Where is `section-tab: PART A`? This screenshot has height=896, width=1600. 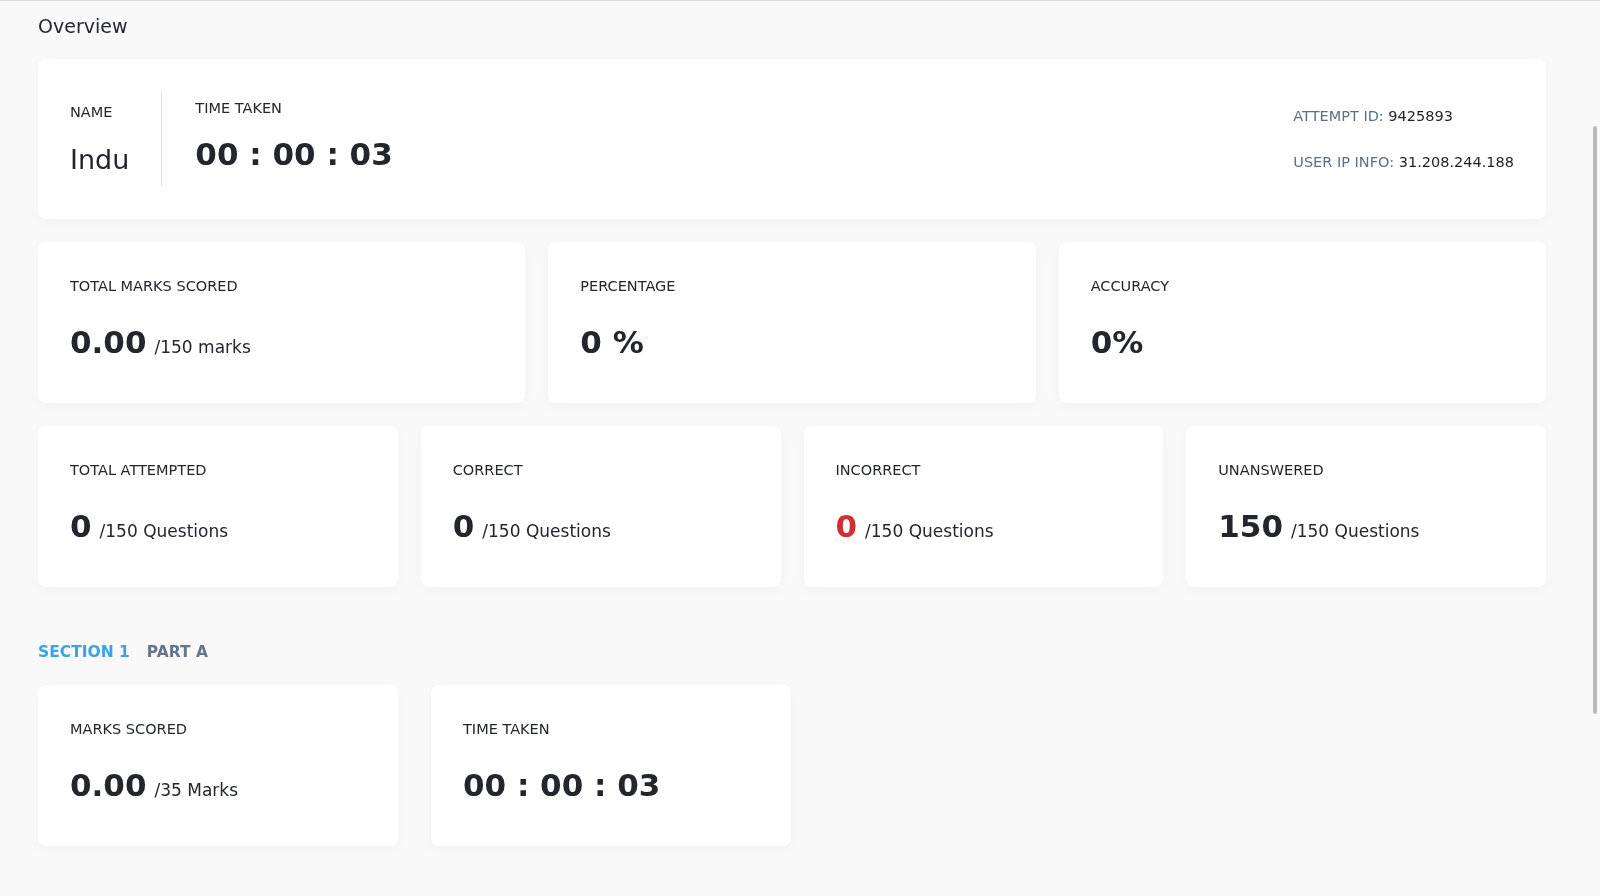 section-tab: PART A is located at coordinates (177, 652).